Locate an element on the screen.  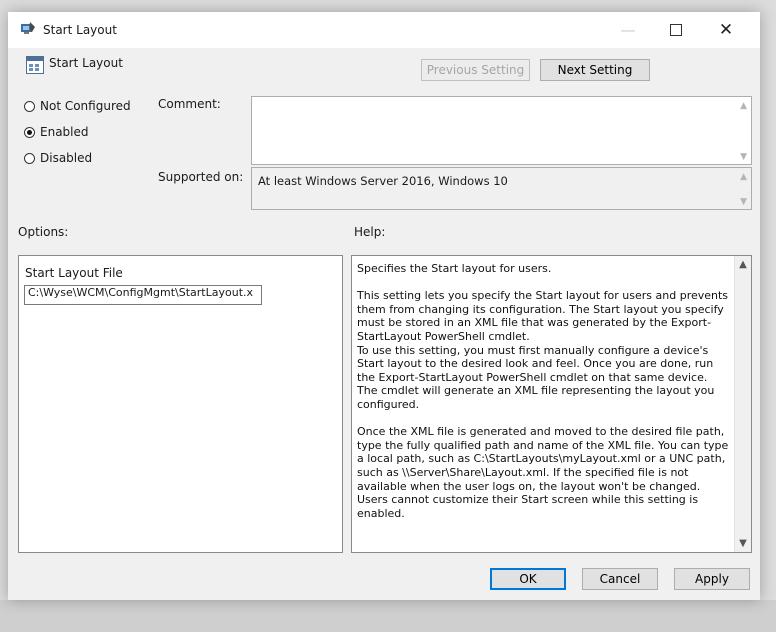
maximize-button is located at coordinates (676, 30).